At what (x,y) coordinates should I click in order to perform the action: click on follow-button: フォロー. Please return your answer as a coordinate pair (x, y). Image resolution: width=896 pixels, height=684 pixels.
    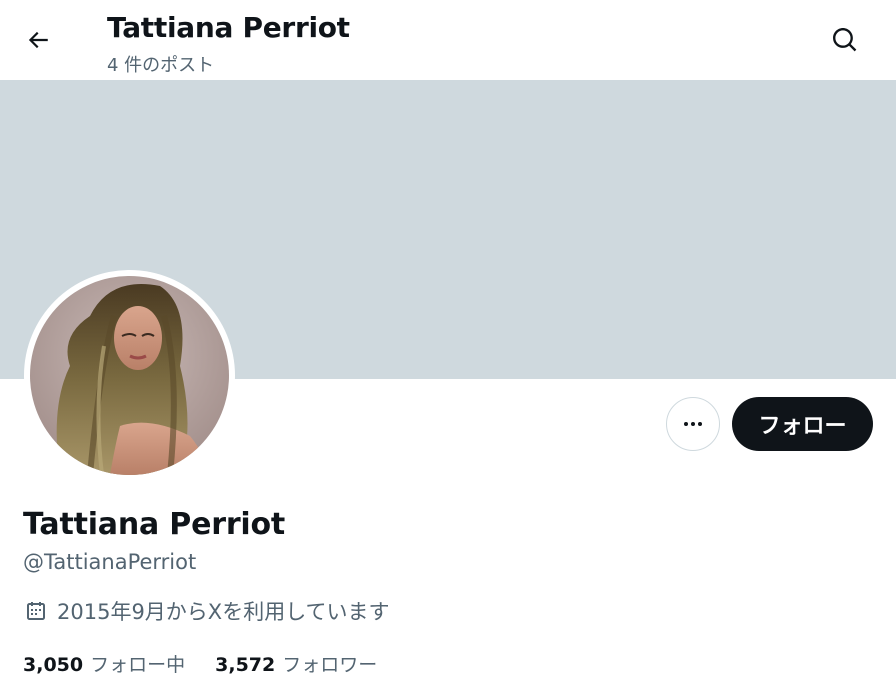
    Looking at the image, I should click on (802, 424).